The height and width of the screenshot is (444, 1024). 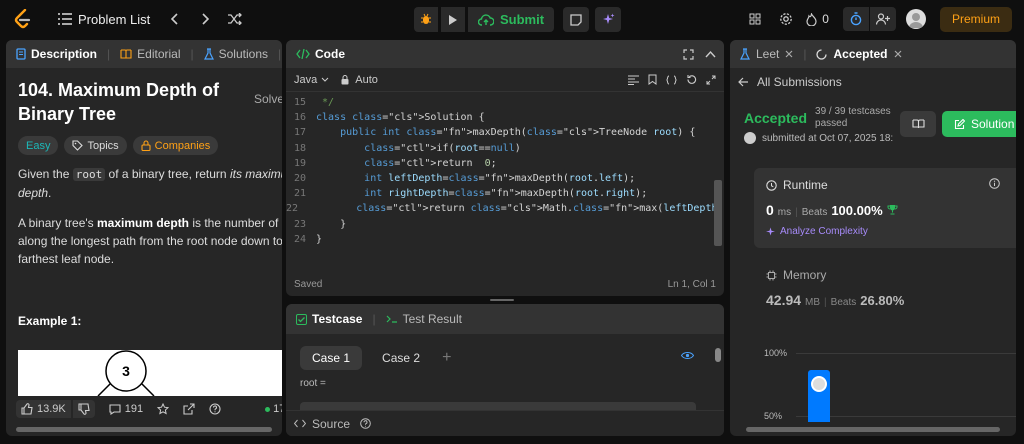 I want to click on collapse-chevron-icon, so click(x=710, y=54).